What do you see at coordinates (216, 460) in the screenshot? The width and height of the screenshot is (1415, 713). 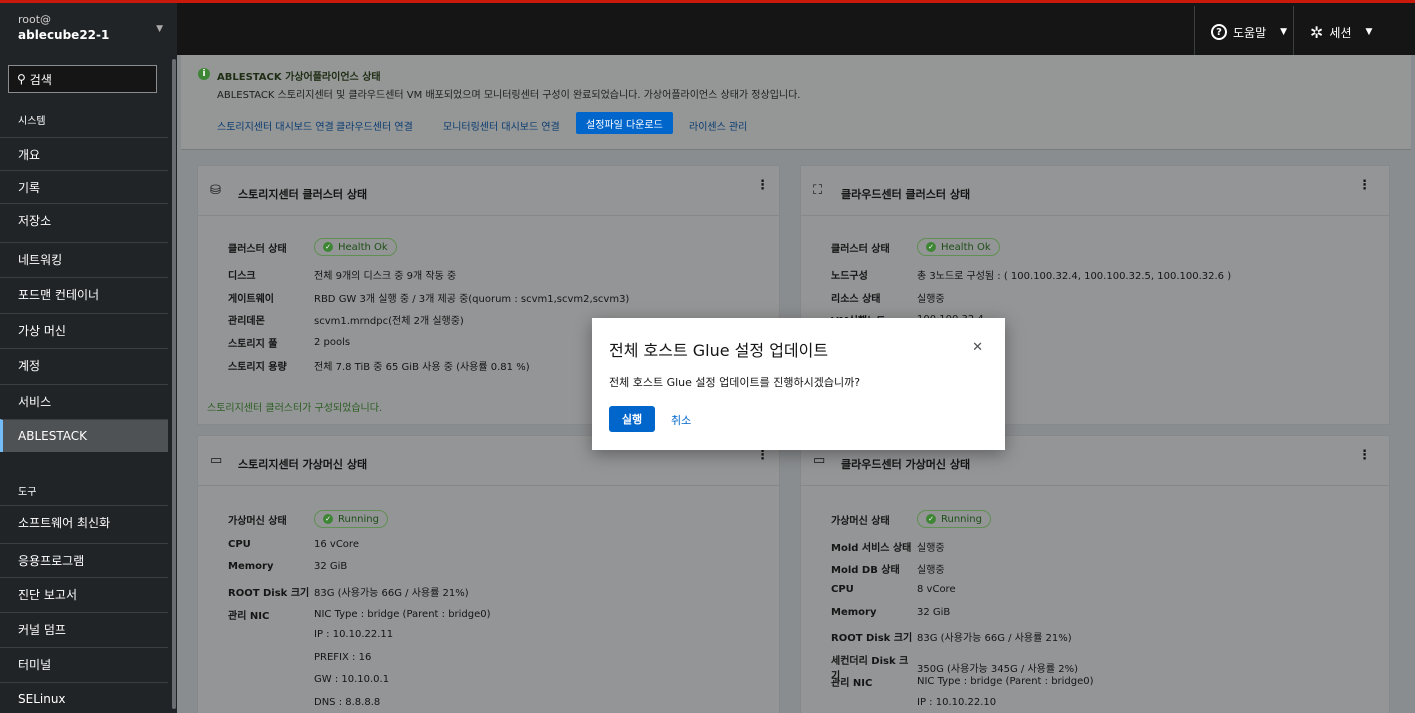 I see `monitor-icon: ▭` at bounding box center [216, 460].